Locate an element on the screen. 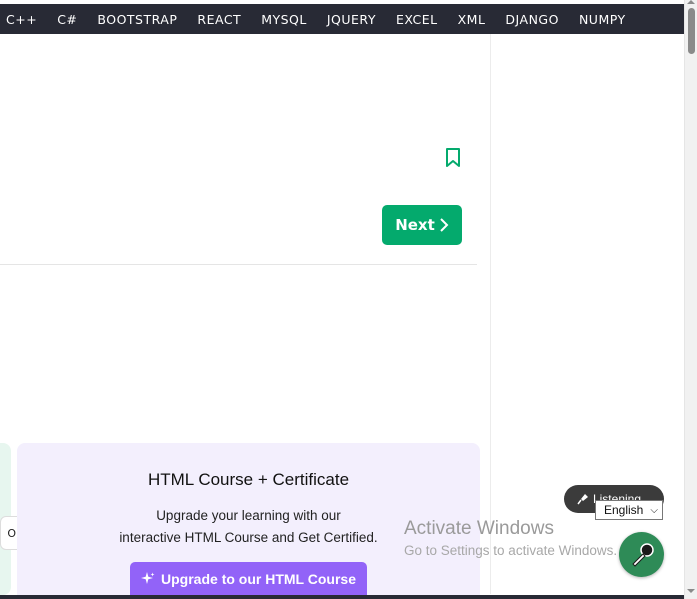  nav-item-cpp: C++ is located at coordinates (28, 19).